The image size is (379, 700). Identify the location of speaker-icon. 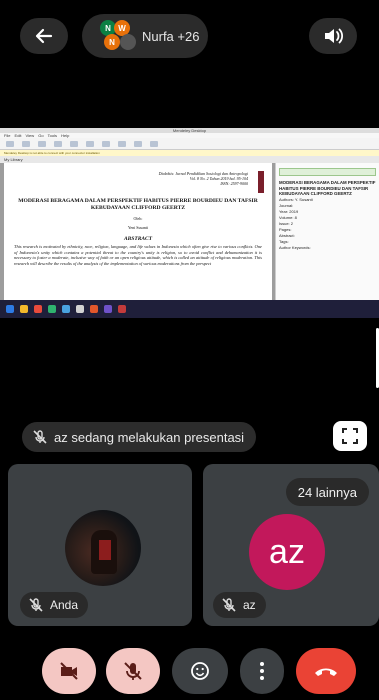
(334, 36).